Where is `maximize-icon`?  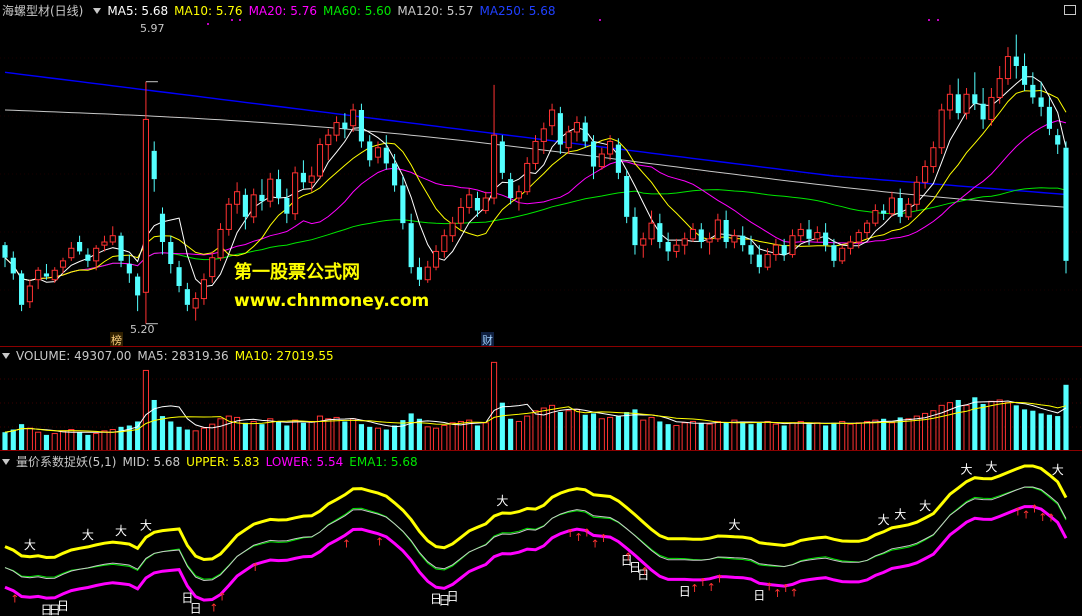
maximize-icon is located at coordinates (1070, 10).